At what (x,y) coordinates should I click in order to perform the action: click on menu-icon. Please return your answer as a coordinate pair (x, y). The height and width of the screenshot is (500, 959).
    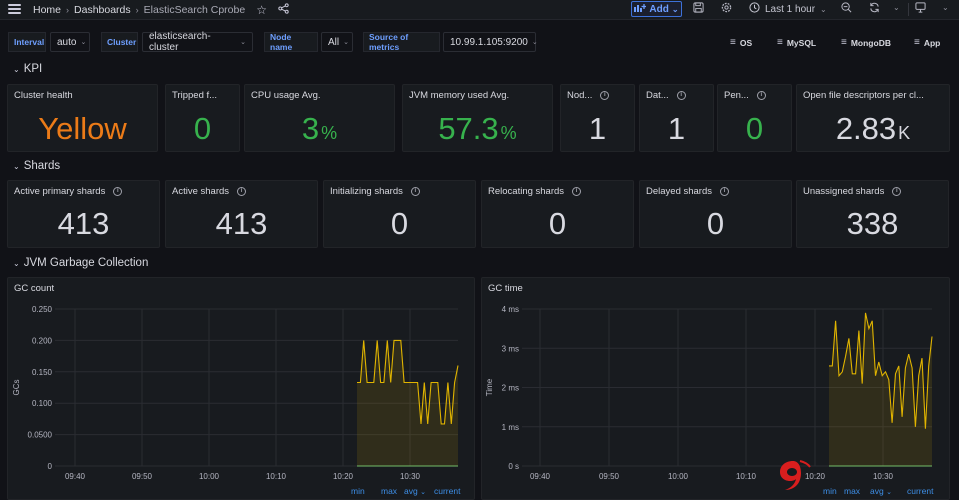
    Looking at the image, I should click on (14, 9).